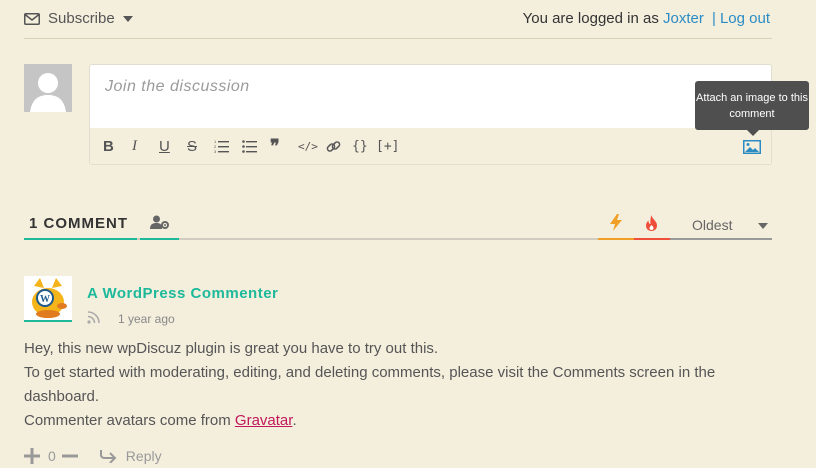  Describe the element at coordinates (81, 18) in the screenshot. I see `subscribe-label: Subscribe` at that location.